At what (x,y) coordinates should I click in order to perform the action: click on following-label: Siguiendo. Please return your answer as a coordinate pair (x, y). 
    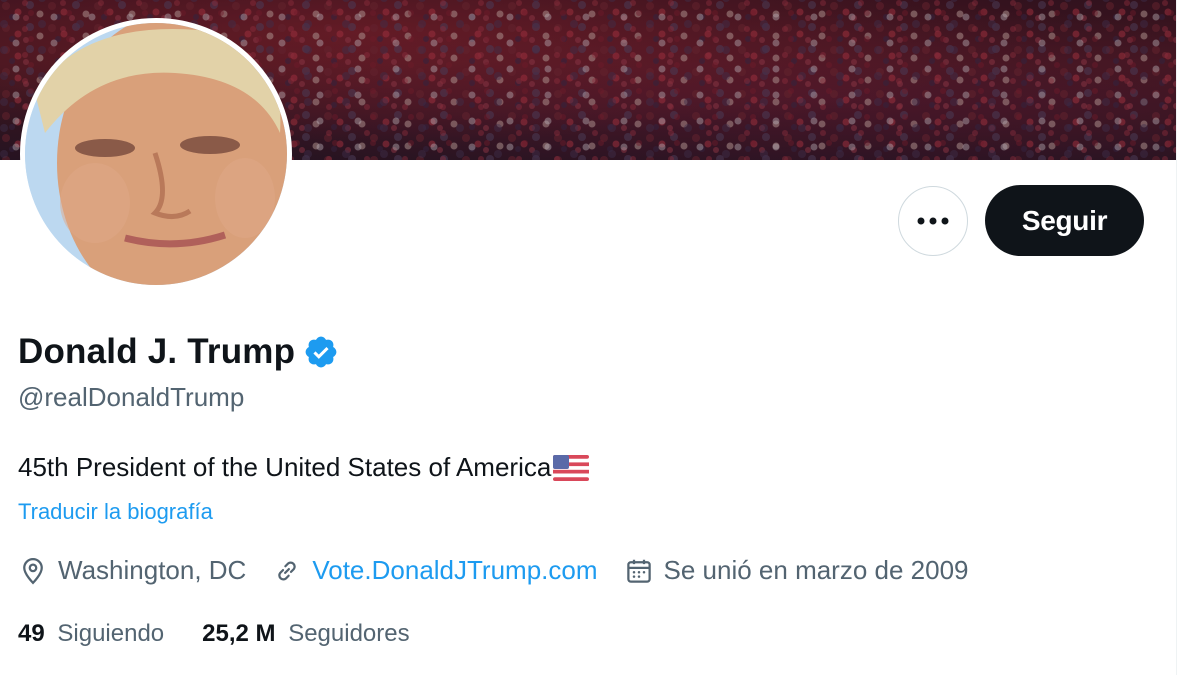
    Looking at the image, I should click on (111, 633).